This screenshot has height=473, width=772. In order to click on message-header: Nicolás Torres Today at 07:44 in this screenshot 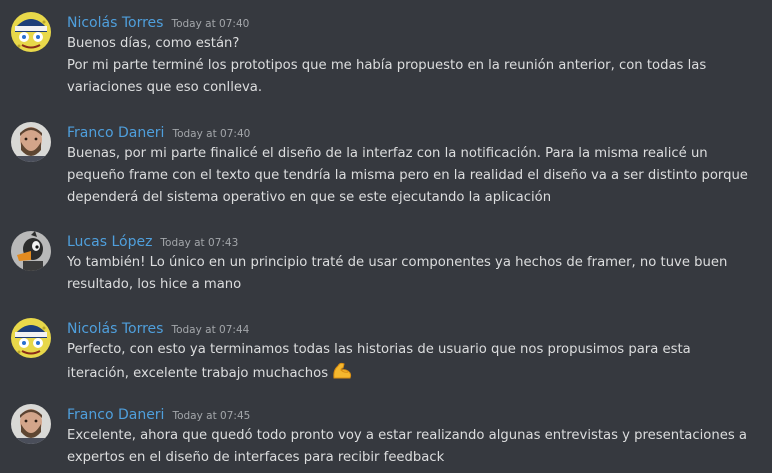, I will do `click(158, 328)`.